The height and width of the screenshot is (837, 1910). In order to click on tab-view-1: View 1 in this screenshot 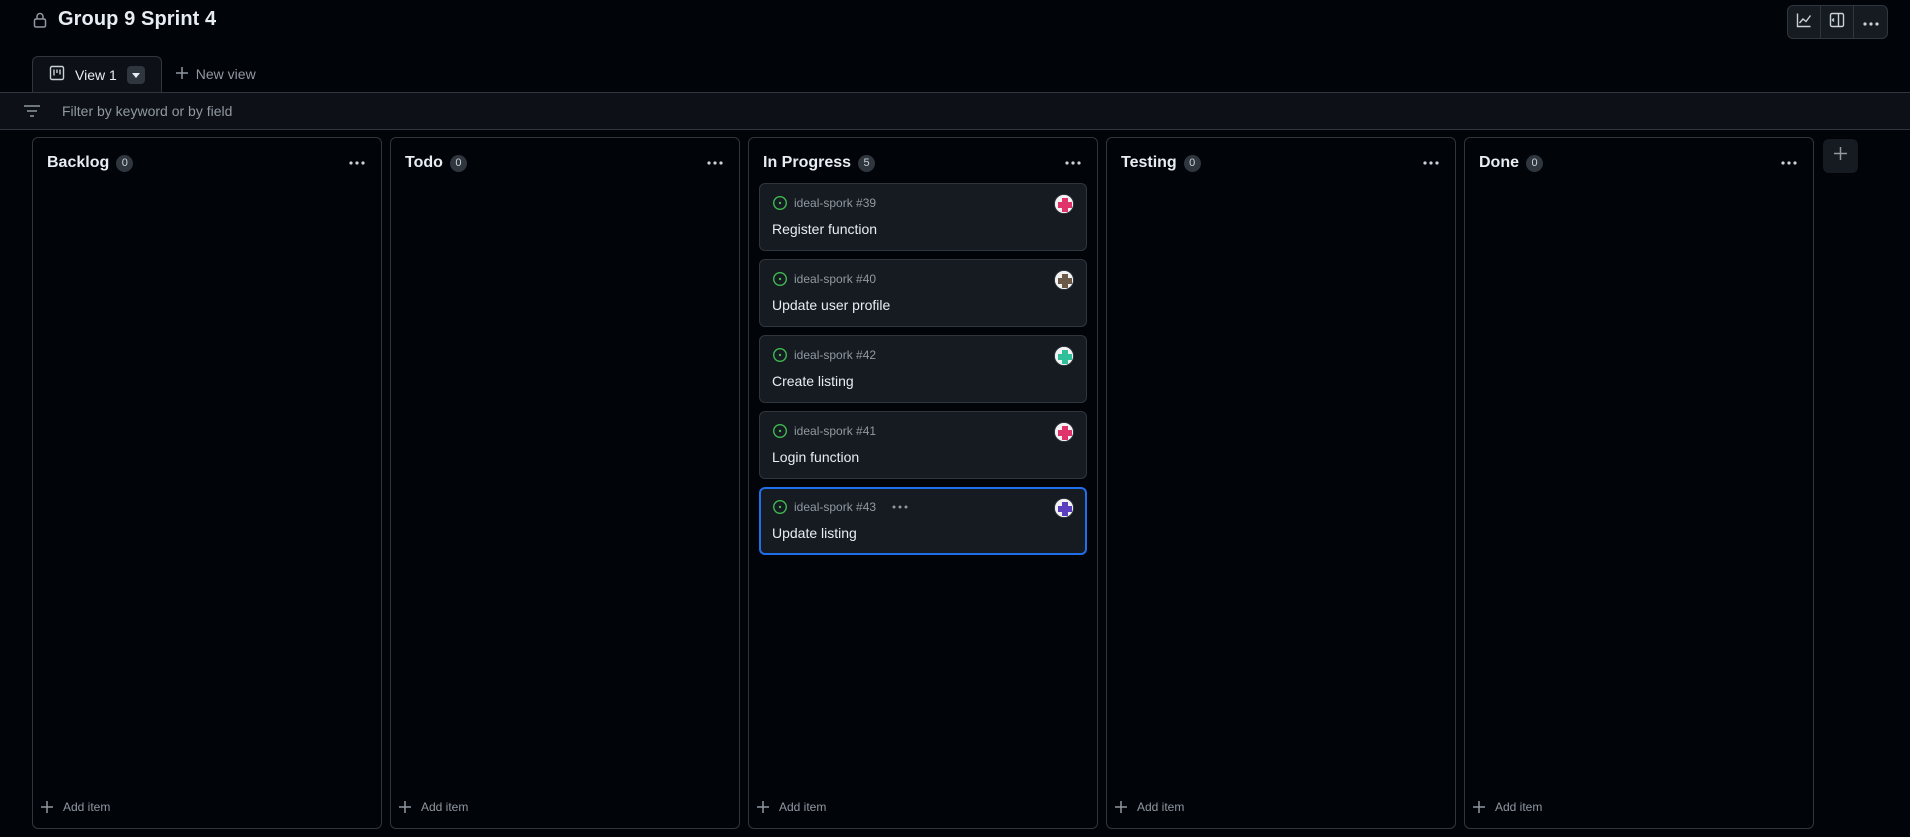, I will do `click(97, 74)`.